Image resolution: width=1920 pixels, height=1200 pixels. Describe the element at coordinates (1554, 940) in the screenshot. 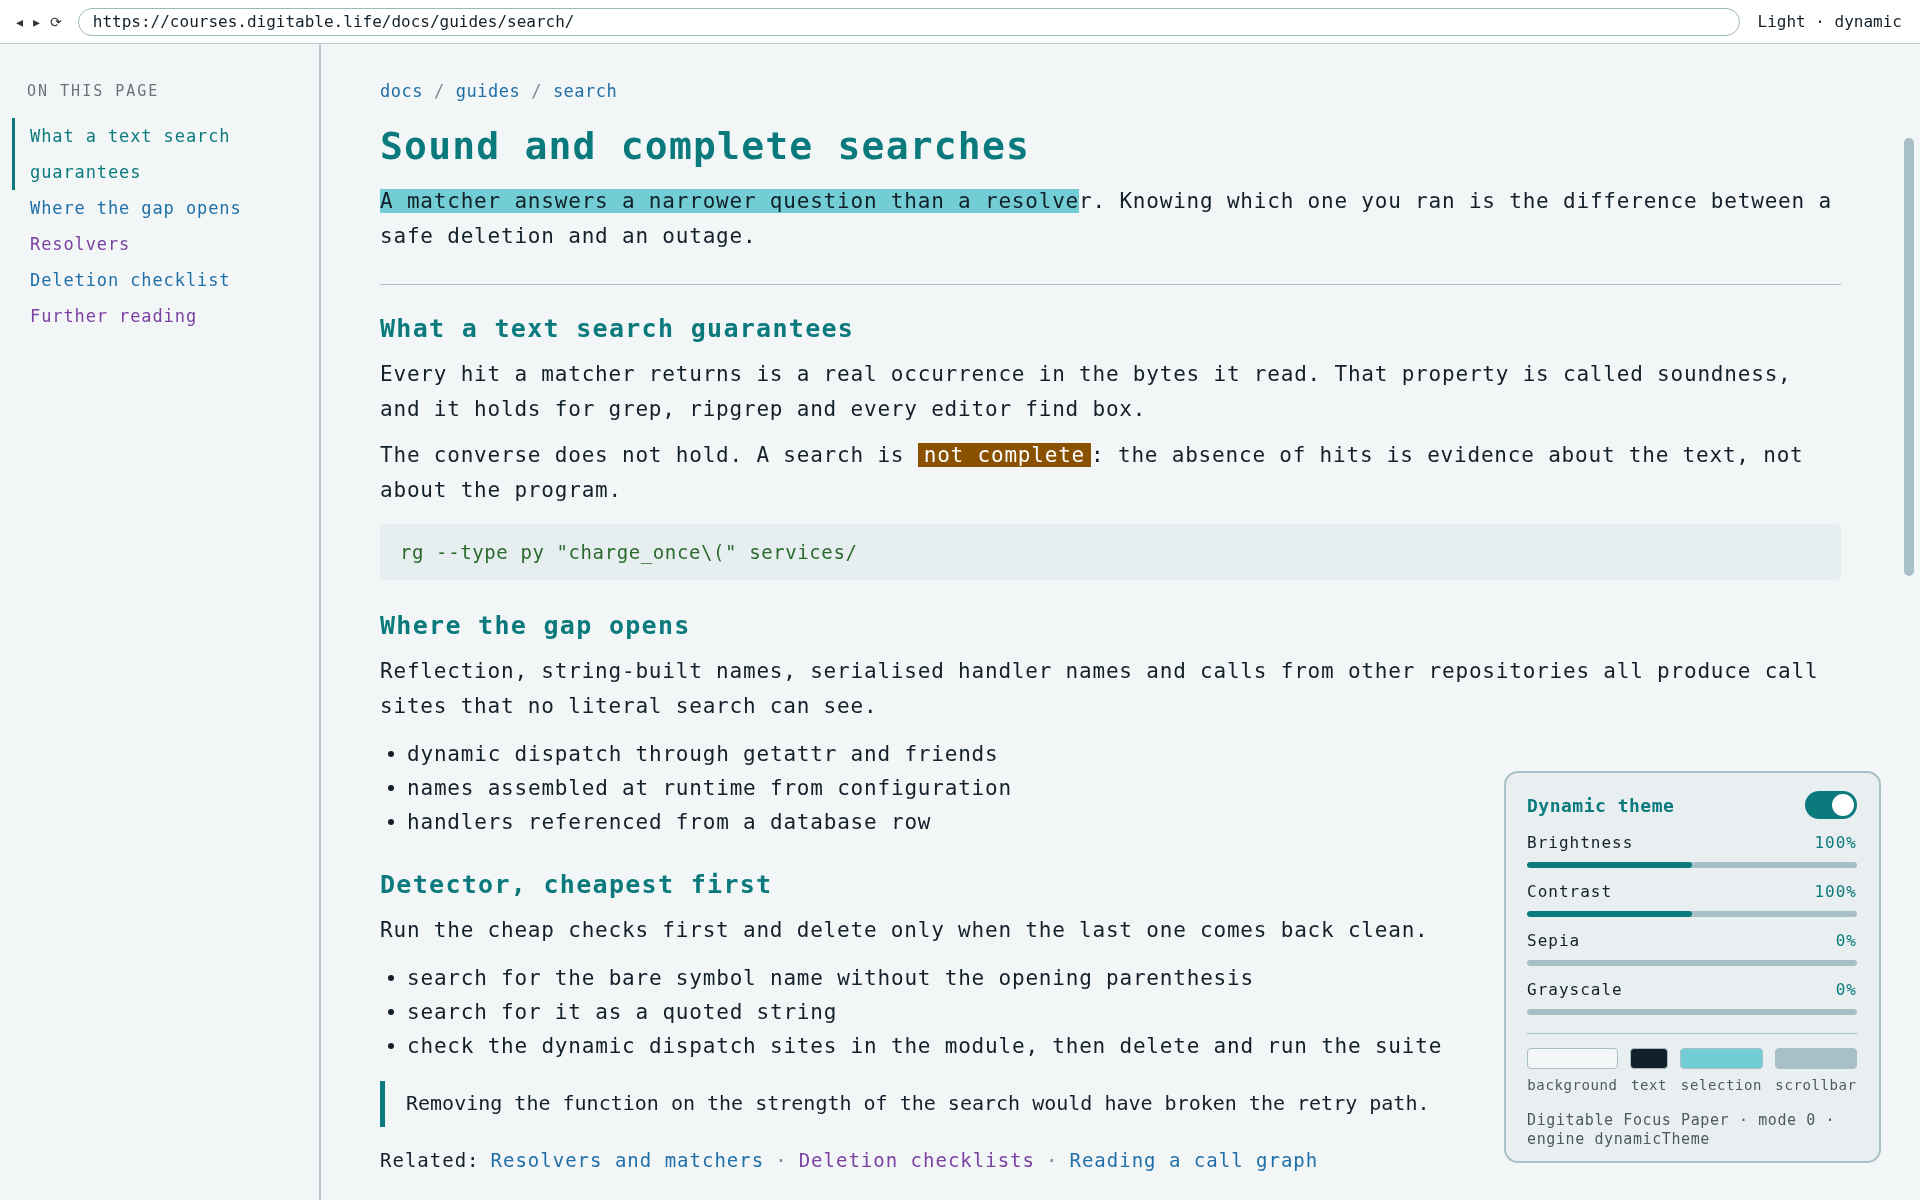

I see `slider-label: Sepia` at that location.